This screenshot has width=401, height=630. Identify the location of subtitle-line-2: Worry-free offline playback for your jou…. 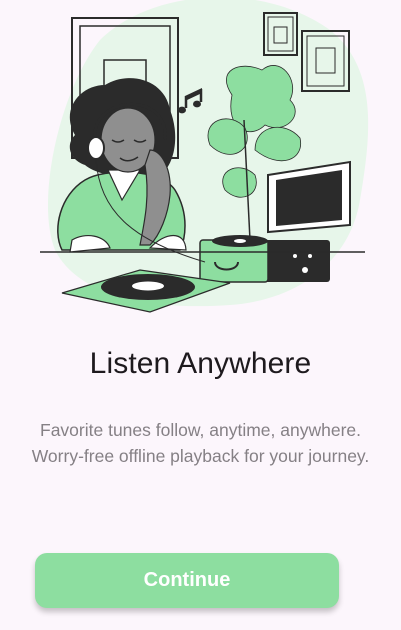
(200, 456).